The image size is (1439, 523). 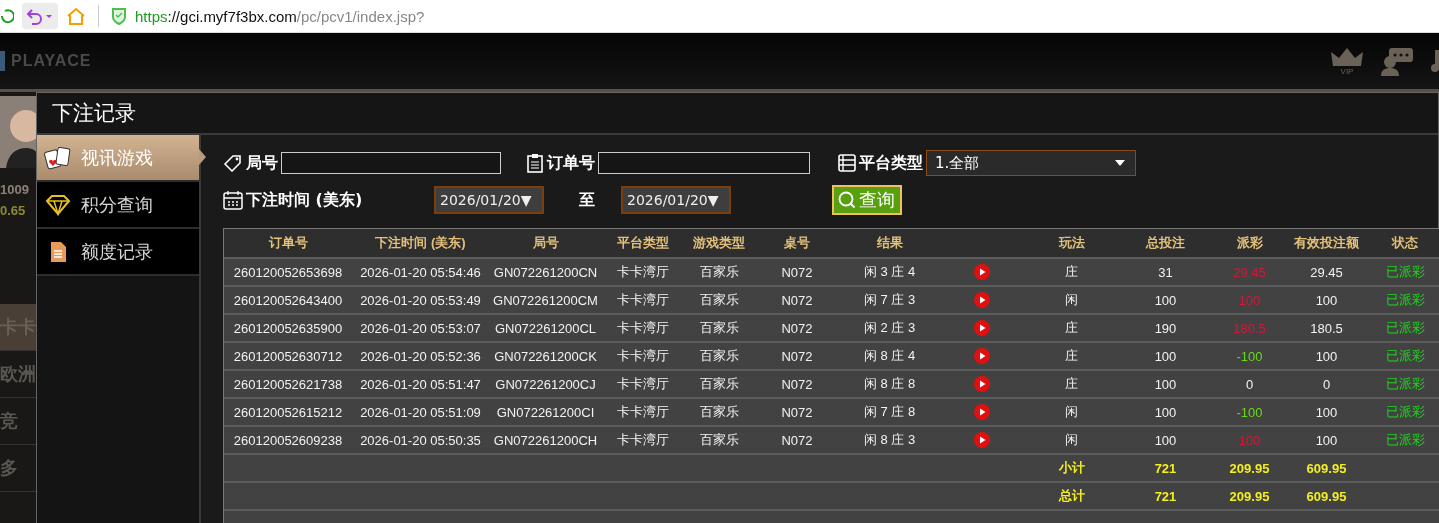 What do you see at coordinates (1165, 272) in the screenshot?
I see `table-cell: 31` at bounding box center [1165, 272].